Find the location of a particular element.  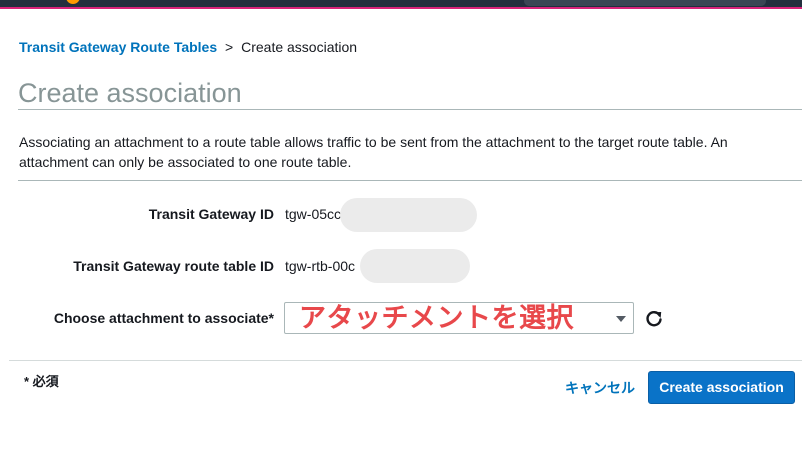

required-field-note: * 必須 is located at coordinates (41, 381).